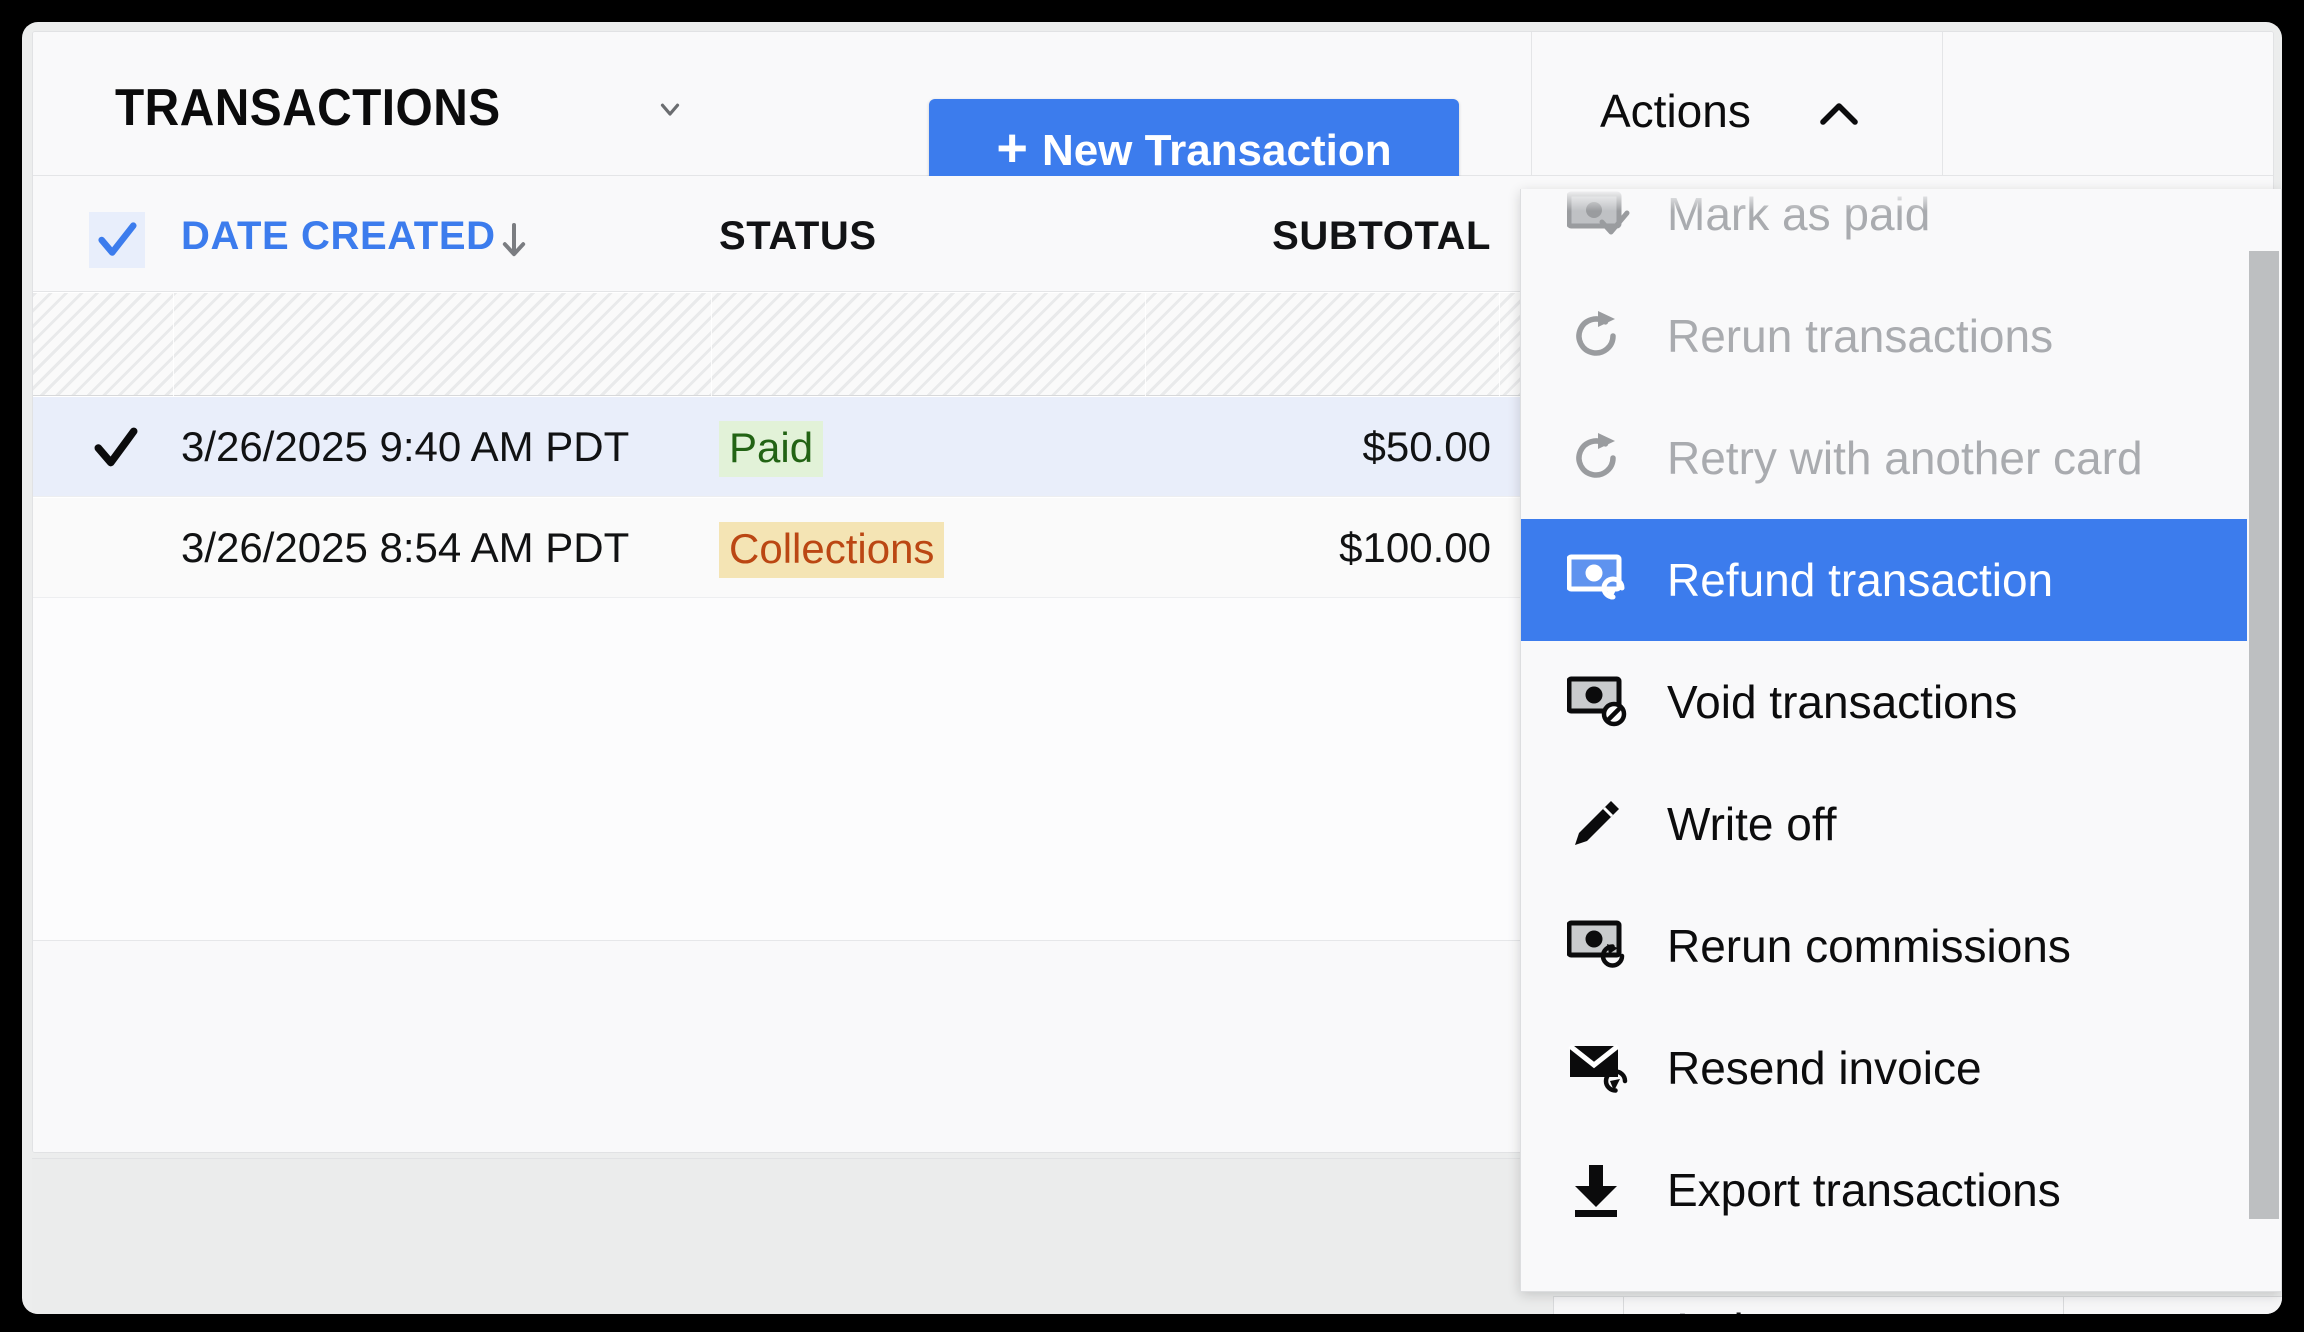 This screenshot has height=1332, width=2304. I want to click on column-header-date-created: DATE CREATED, so click(338, 236).